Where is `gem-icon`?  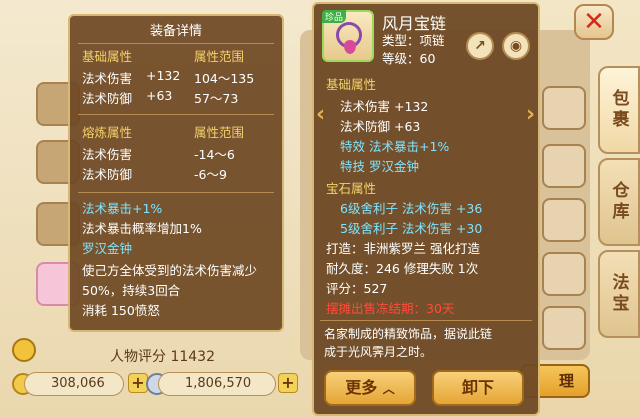 gem-icon is located at coordinates (350, 47).